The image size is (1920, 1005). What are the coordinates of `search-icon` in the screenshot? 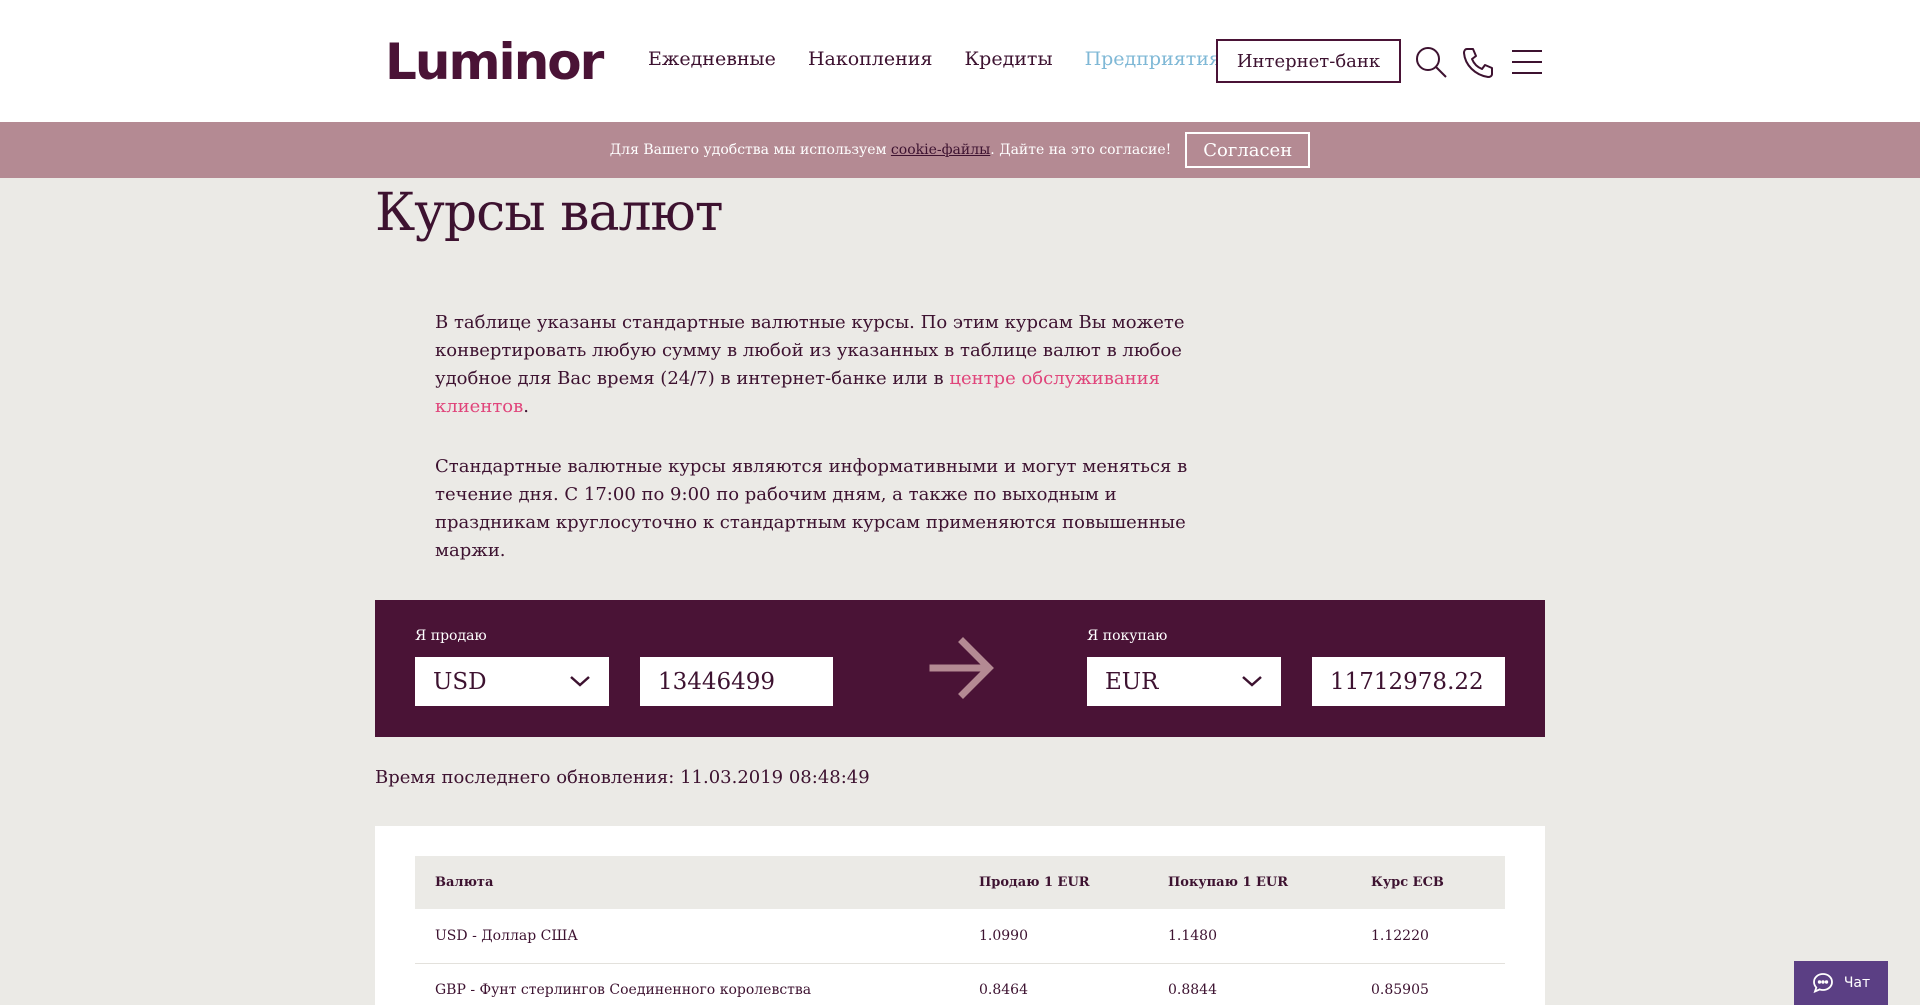 It's located at (1431, 62).